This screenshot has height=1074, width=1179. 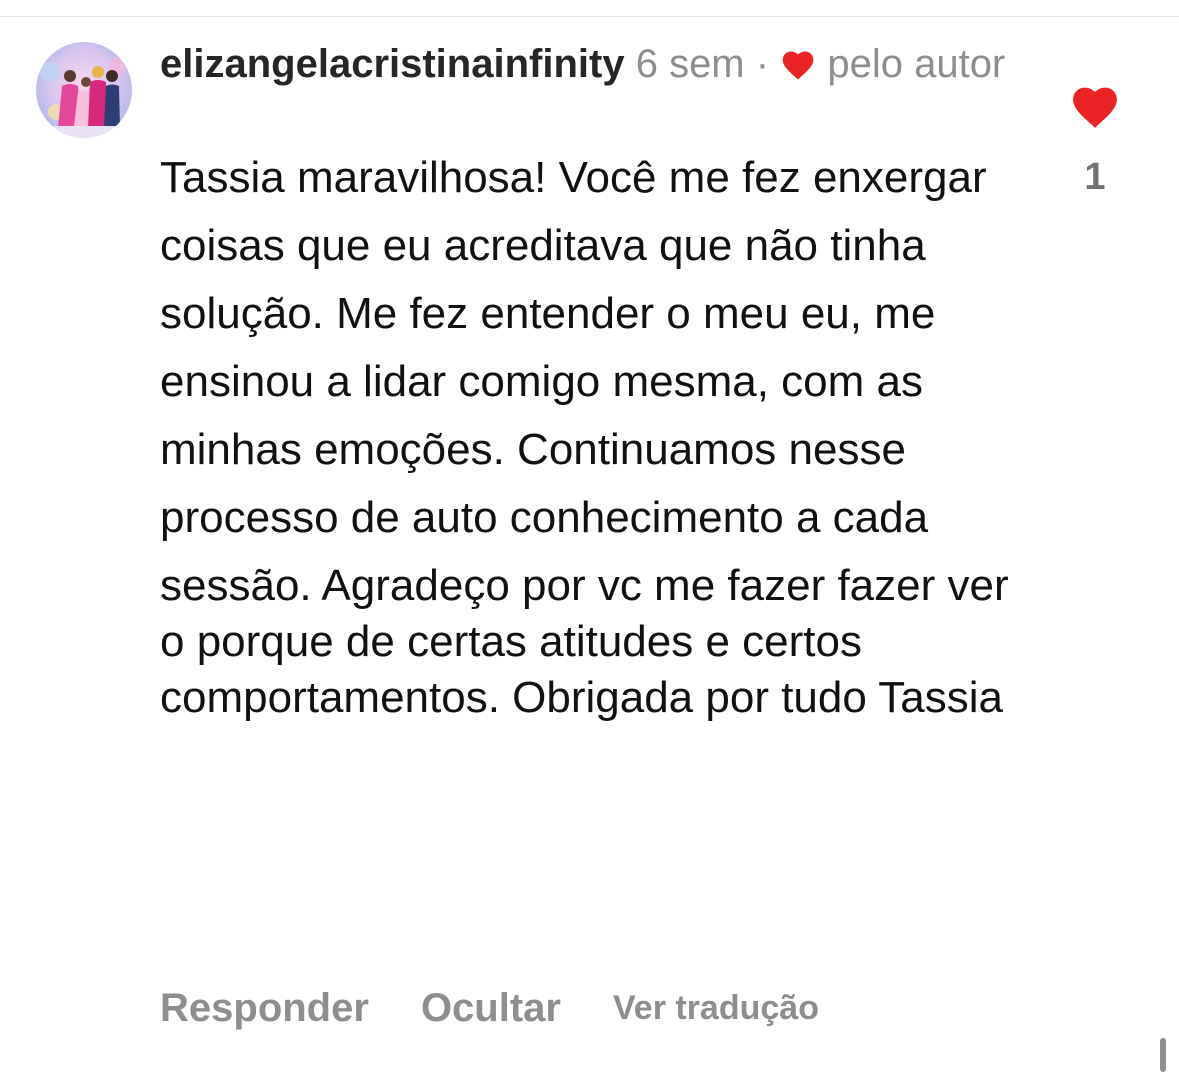 What do you see at coordinates (690, 64) in the screenshot?
I see `comment-time: 6 sem` at bounding box center [690, 64].